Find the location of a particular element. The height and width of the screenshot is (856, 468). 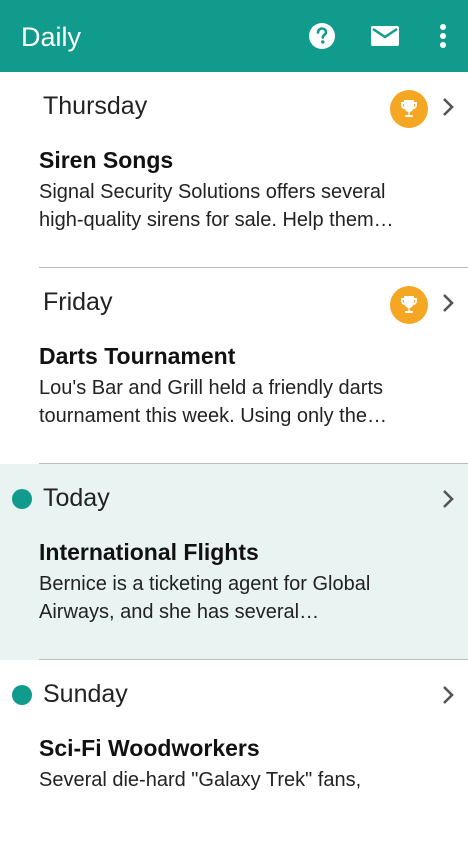

snippet-line: Signal Security Solutions offers several is located at coordinates (212, 192).